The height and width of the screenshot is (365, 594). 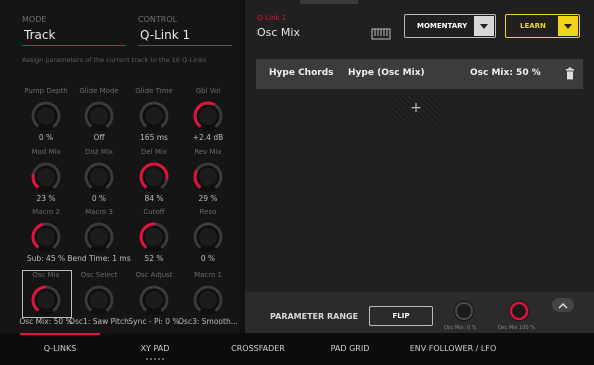 I want to click on control-underline, so click(x=185, y=45).